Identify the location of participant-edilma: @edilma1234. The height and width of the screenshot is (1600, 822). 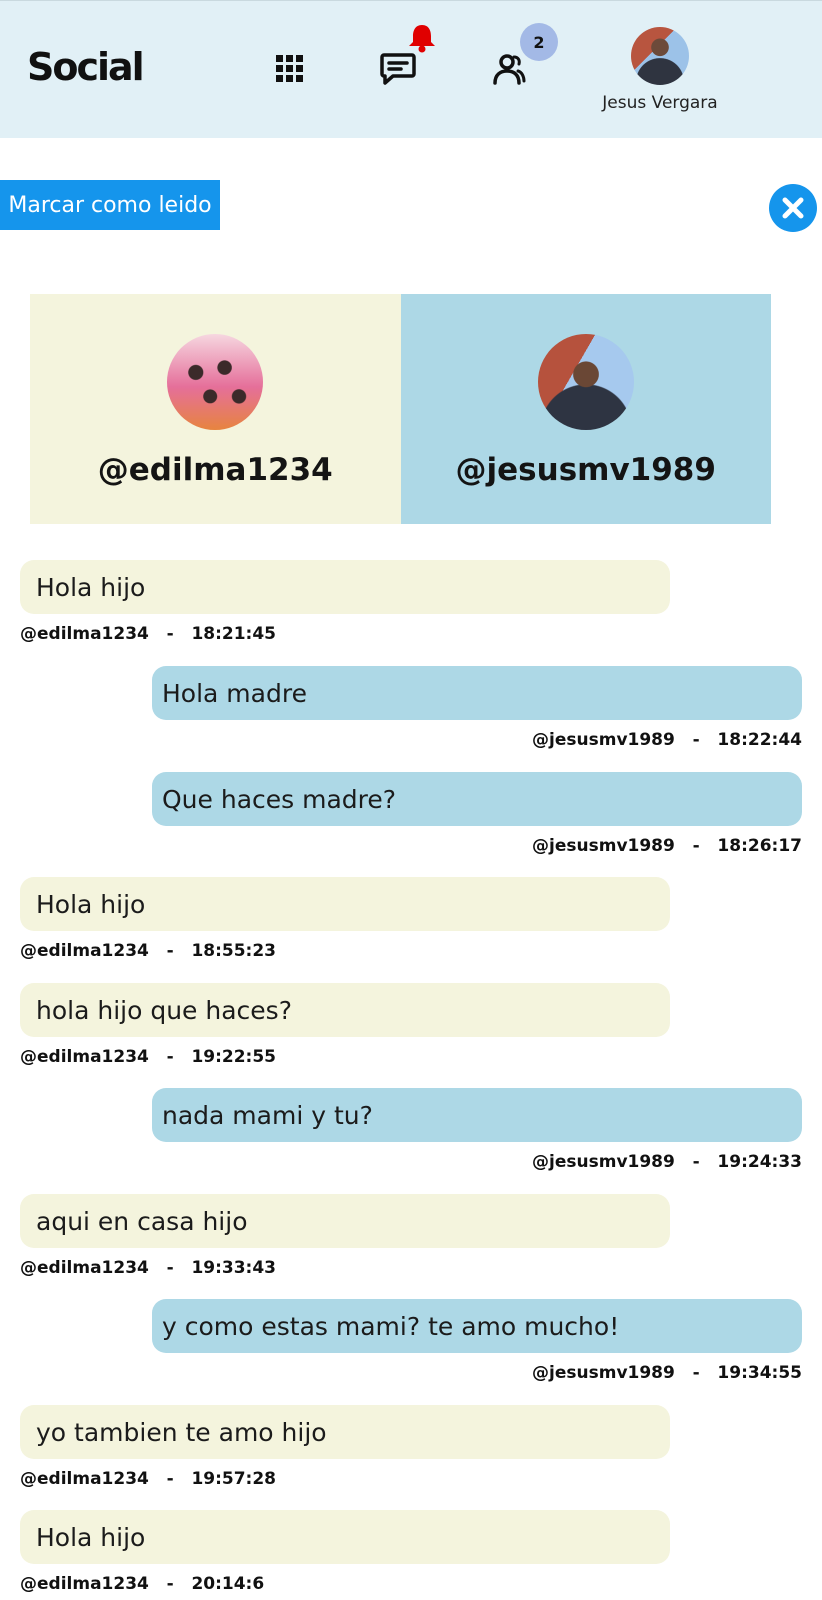
(215, 409).